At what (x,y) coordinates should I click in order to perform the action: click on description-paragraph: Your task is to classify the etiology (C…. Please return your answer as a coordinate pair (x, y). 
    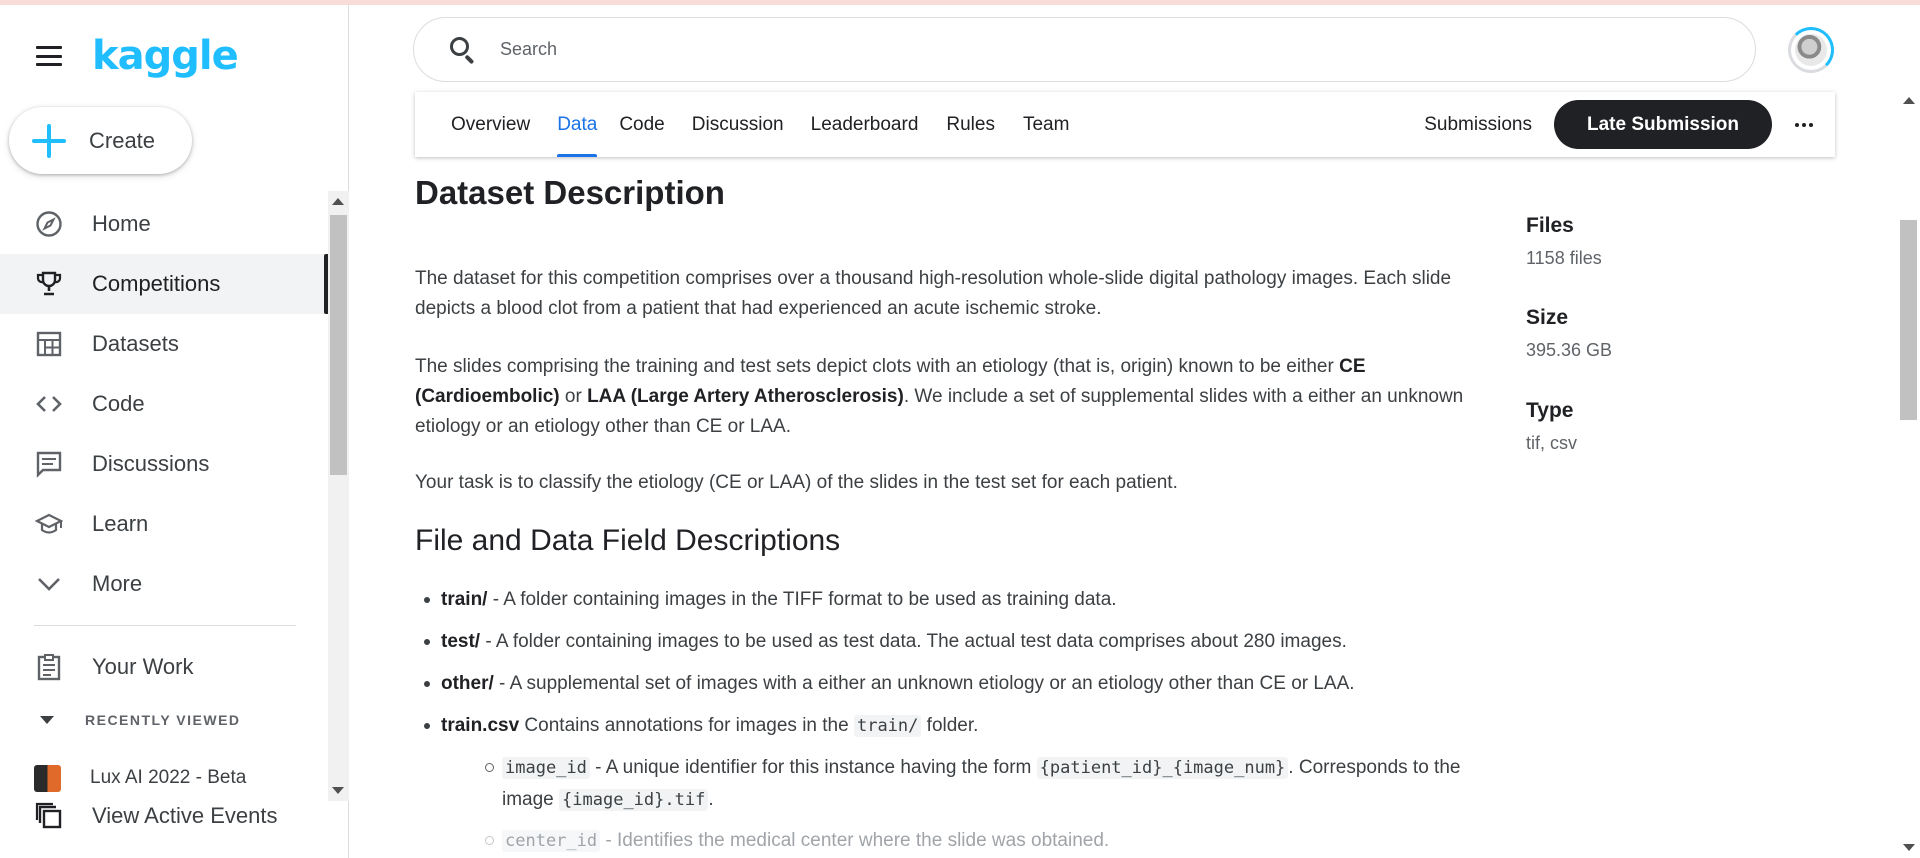
    Looking at the image, I should click on (796, 482).